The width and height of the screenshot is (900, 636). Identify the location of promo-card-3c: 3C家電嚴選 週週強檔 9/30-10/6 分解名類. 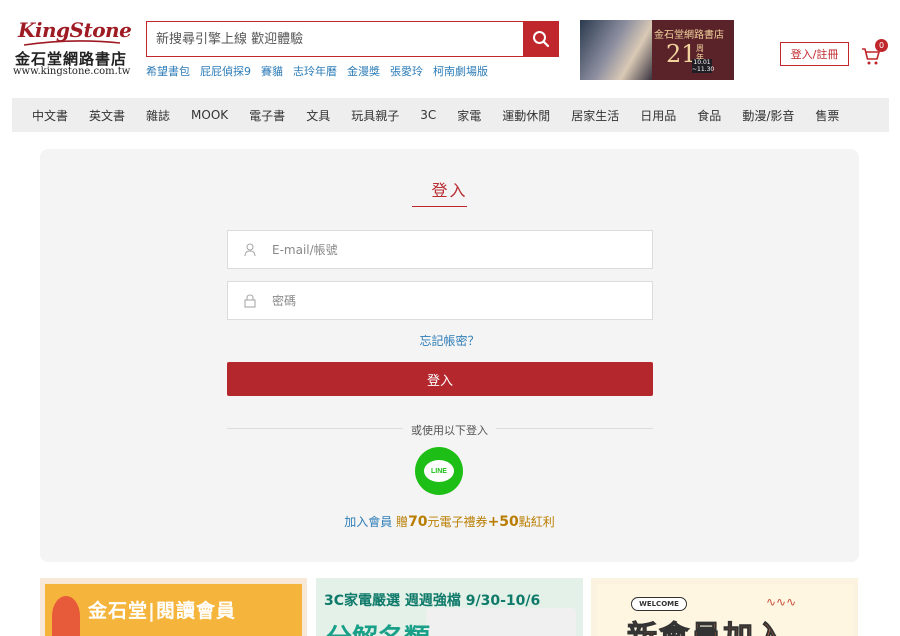
(449, 607).